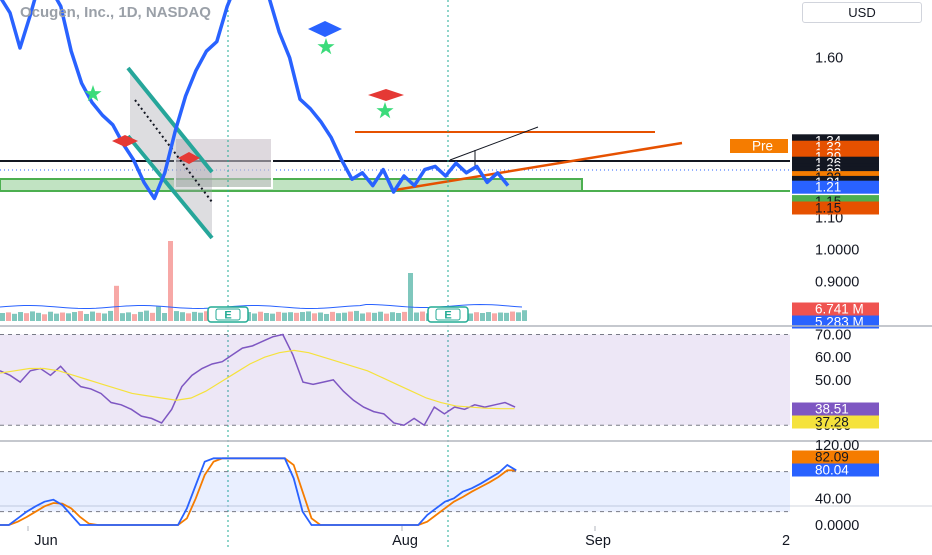 This screenshot has width=932, height=555. I want to click on price-tag-label: 1.15, so click(828, 208).